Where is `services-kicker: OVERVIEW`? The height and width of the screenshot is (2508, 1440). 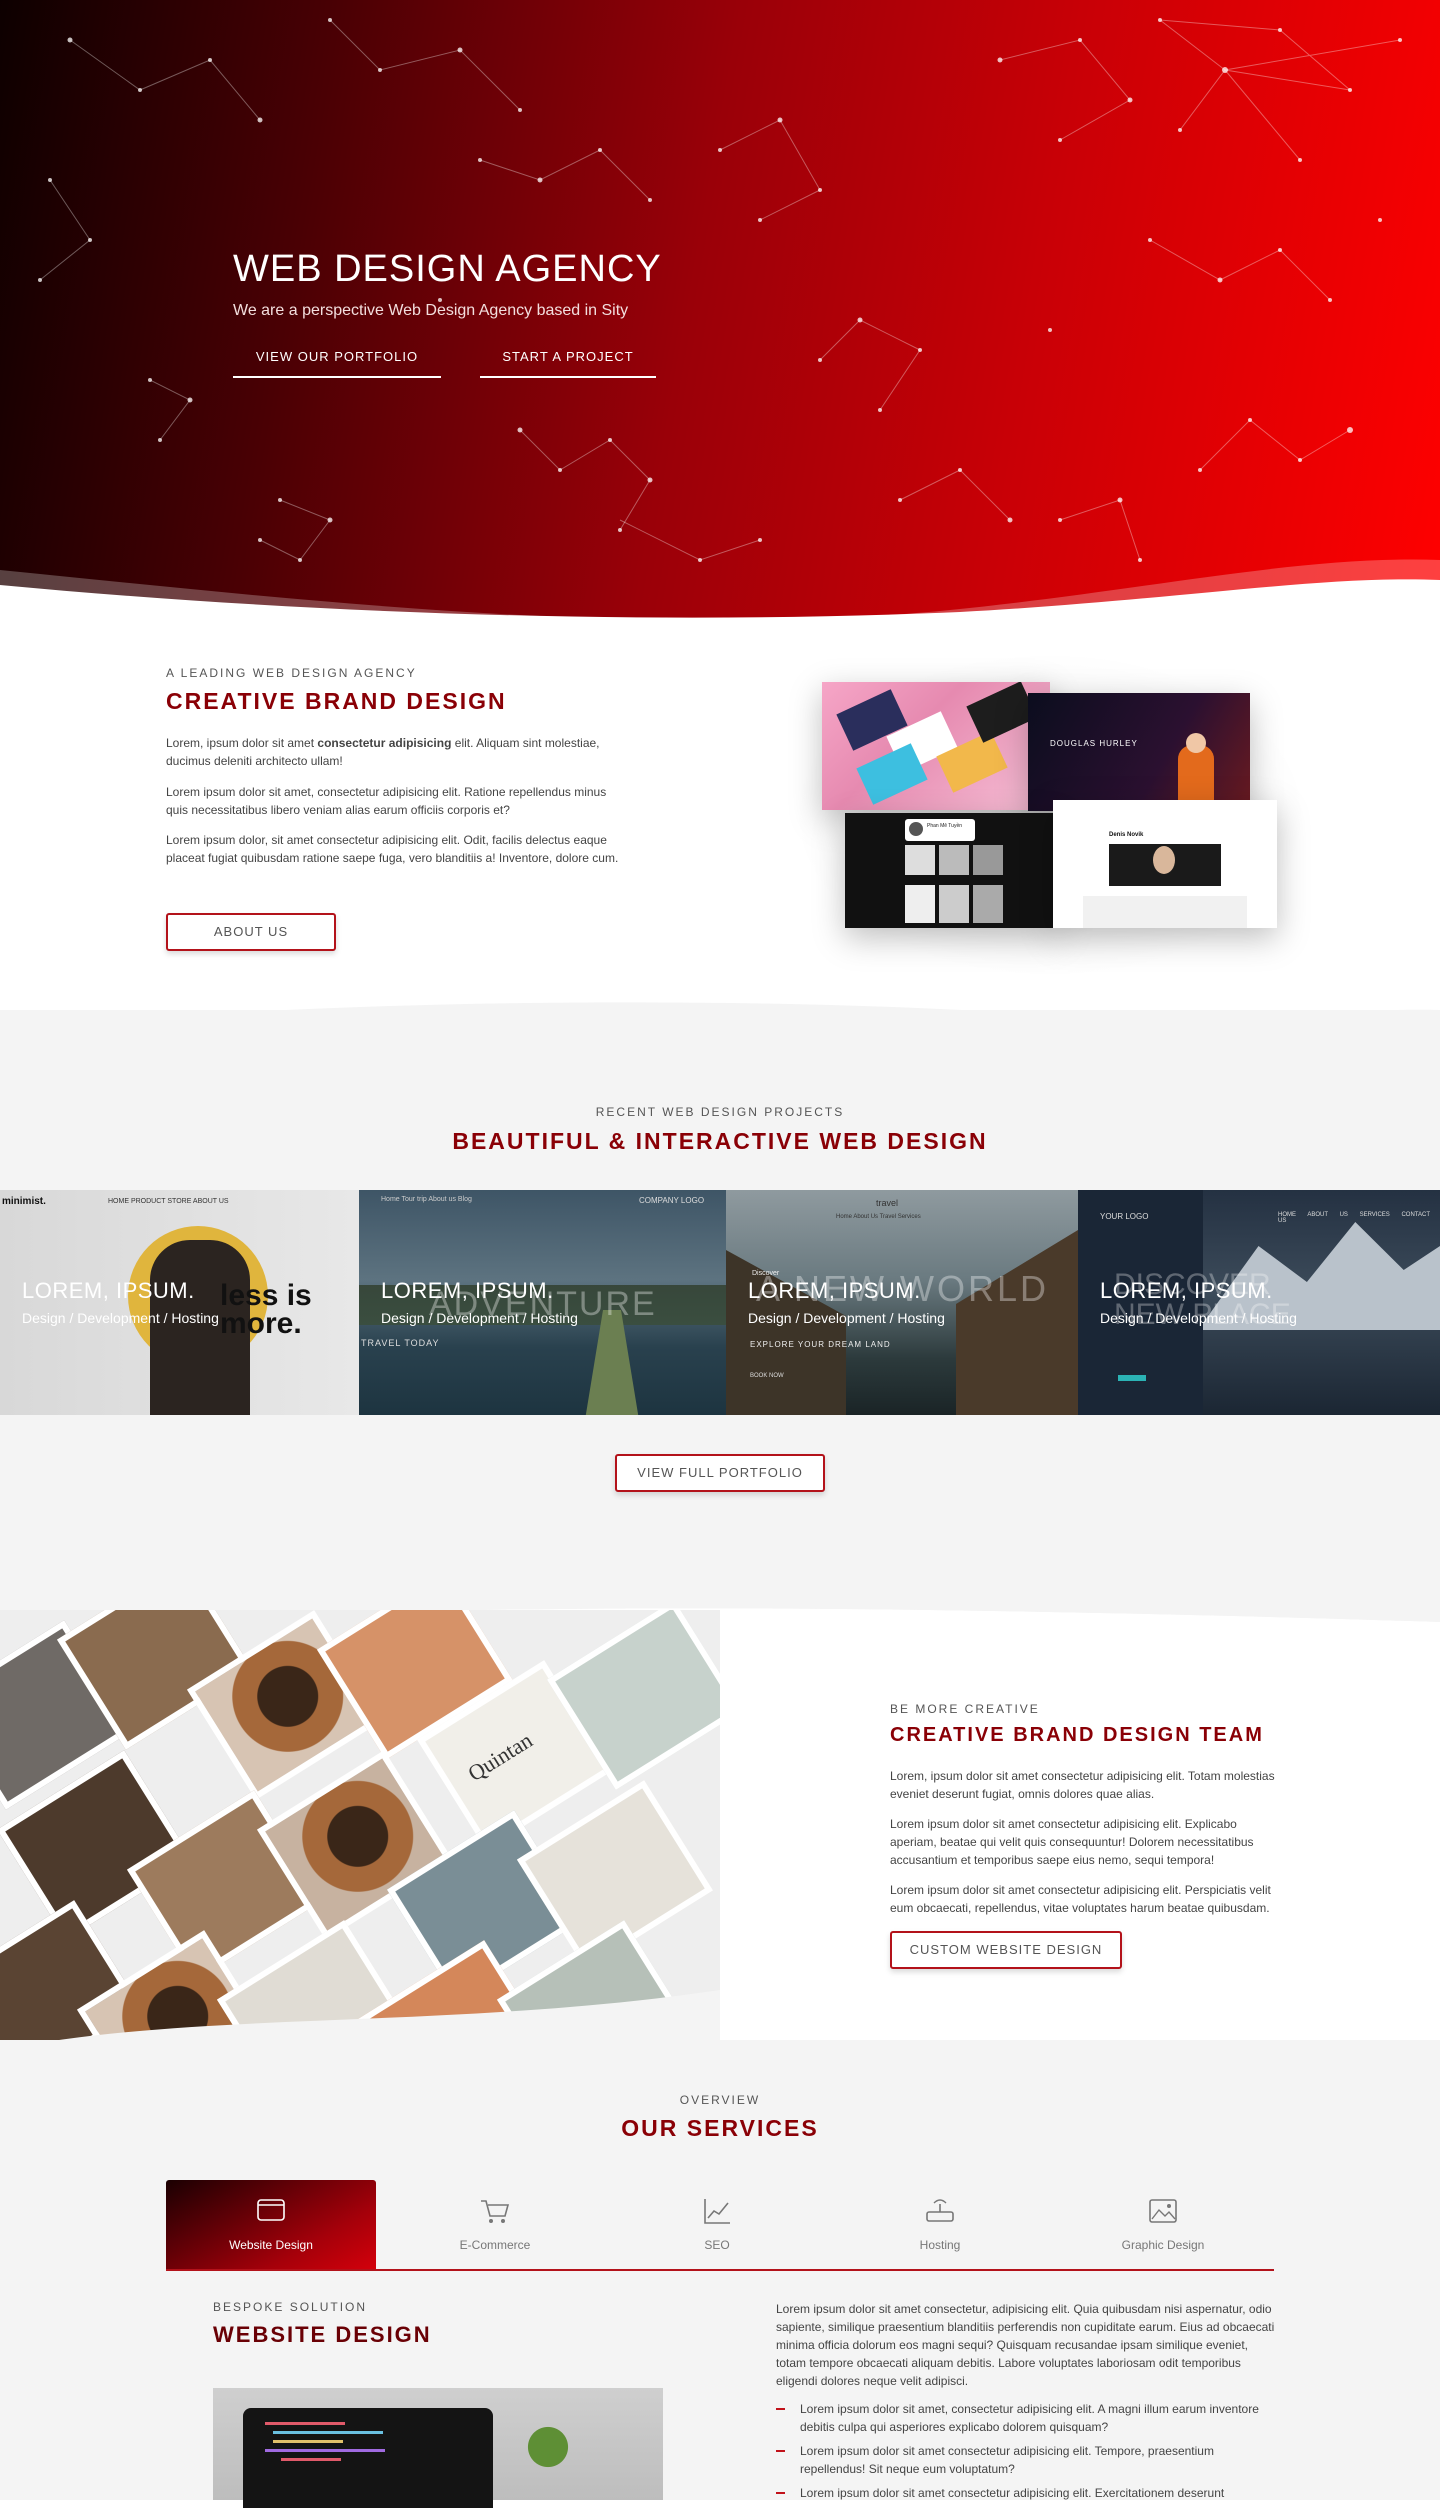
services-kicker: OVERVIEW is located at coordinates (720, 2100).